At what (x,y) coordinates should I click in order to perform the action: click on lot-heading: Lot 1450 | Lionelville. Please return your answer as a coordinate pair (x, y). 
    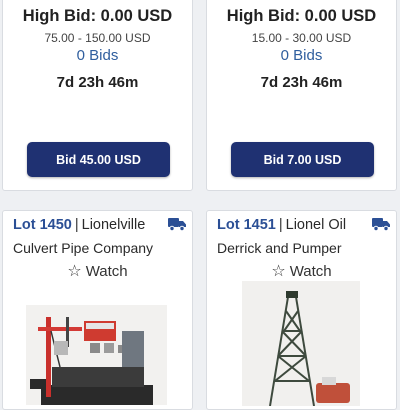
    Looking at the image, I should click on (88, 225).